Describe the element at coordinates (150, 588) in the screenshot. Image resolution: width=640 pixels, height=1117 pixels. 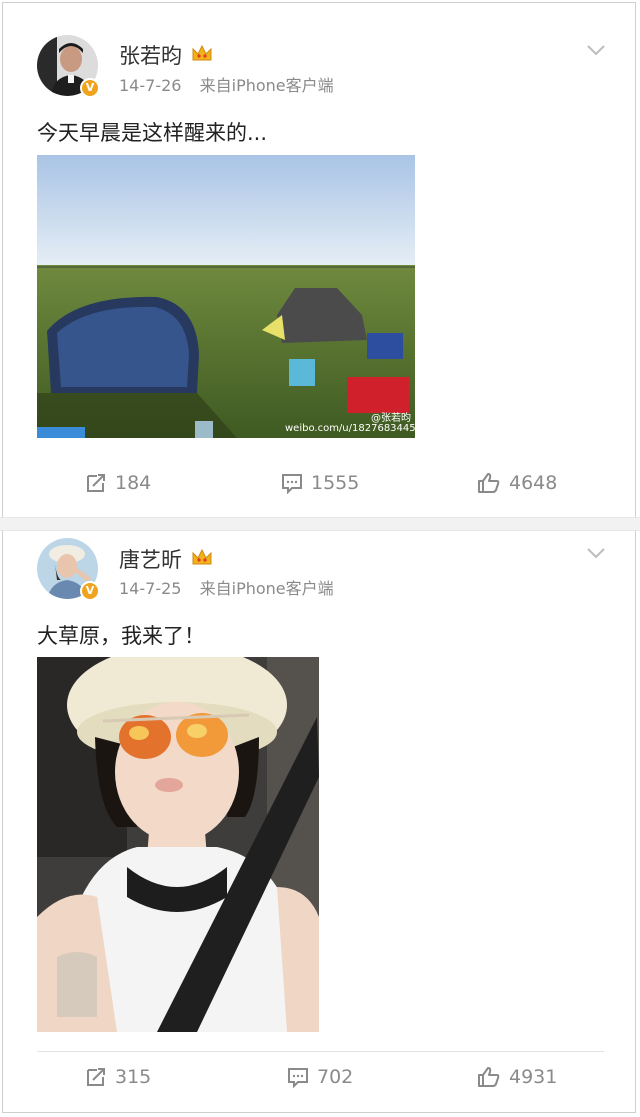
I see `post-date: 14-7-25` at that location.